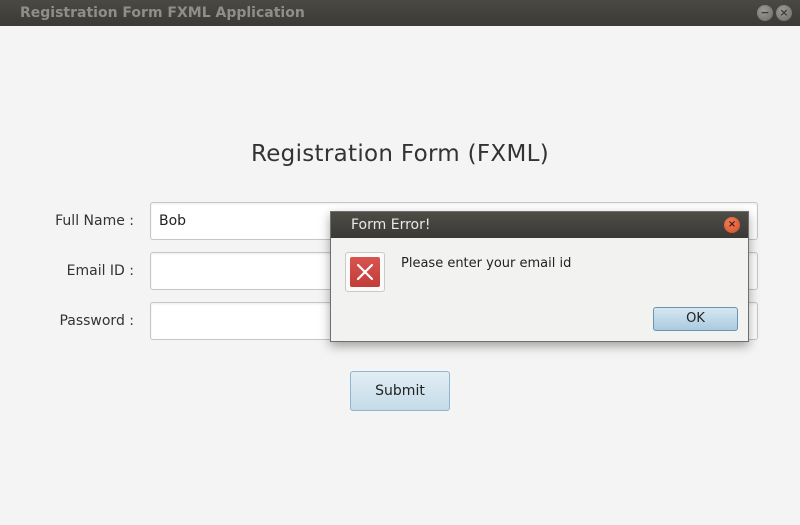  Describe the element at coordinates (784, 13) in the screenshot. I see `close-icon: ×` at that location.